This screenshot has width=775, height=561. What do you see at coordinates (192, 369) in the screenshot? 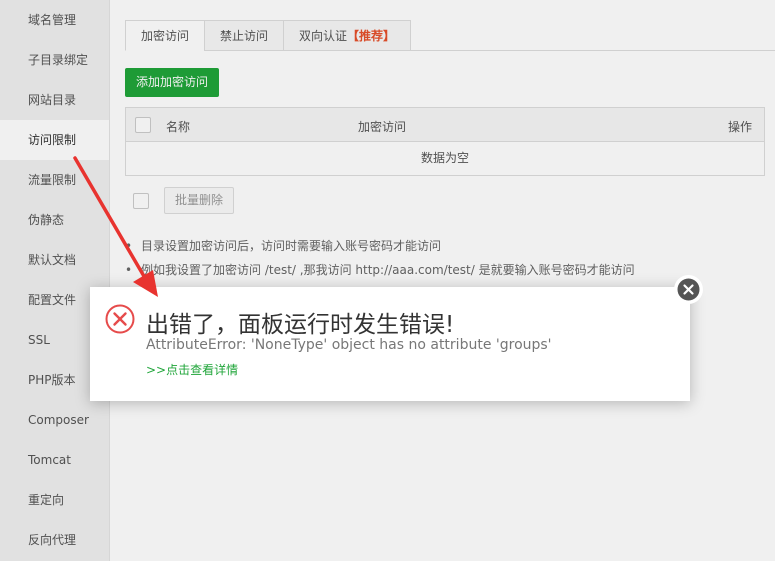
I see `view-details-link: >>点击查看详情` at bounding box center [192, 369].